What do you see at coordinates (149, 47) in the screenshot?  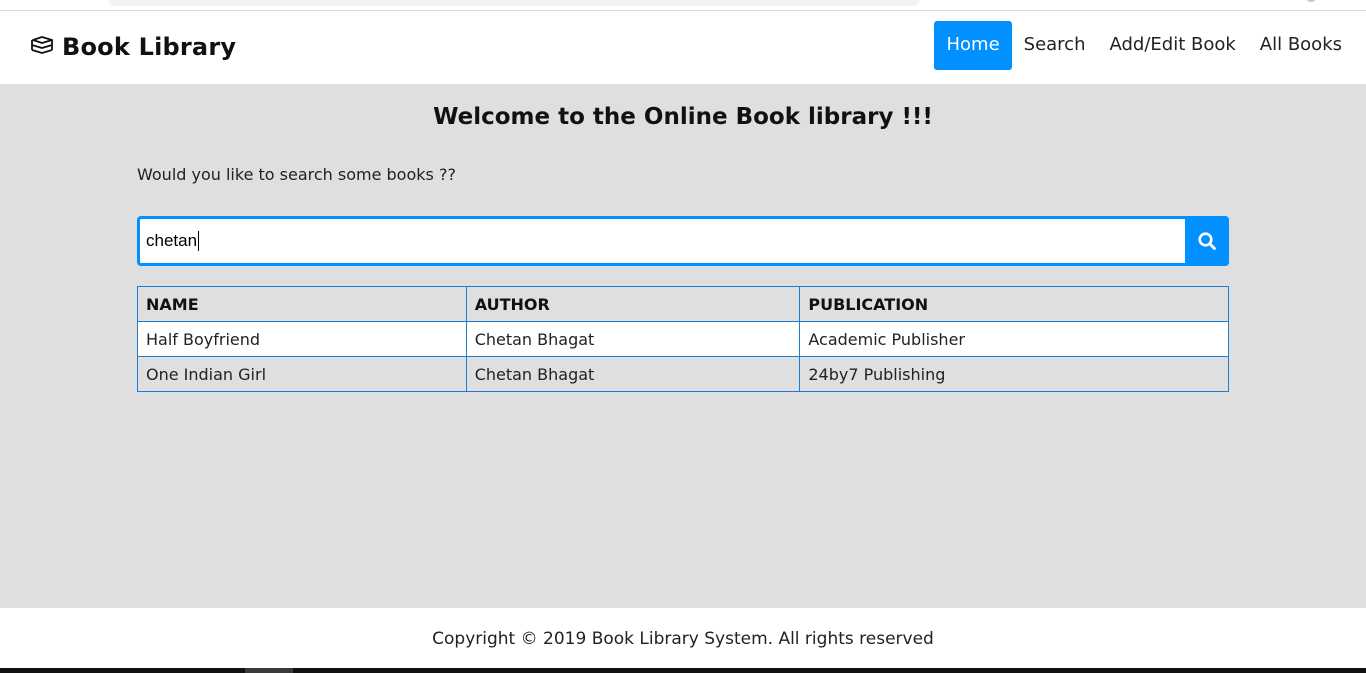 I see `brand-title: Book Library` at bounding box center [149, 47].